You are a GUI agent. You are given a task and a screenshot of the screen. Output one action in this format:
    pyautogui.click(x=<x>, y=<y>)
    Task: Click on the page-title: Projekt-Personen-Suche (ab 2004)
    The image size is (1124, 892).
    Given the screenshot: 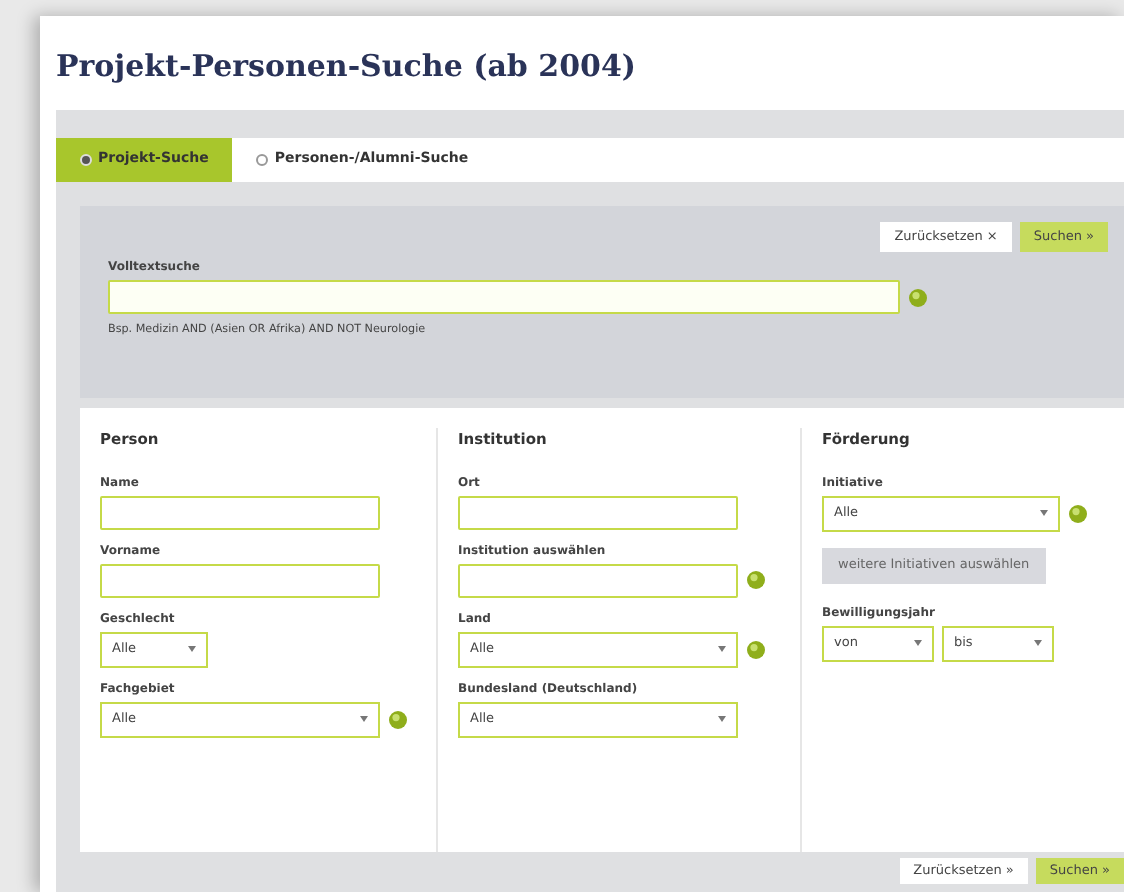 What is the action you would take?
    pyautogui.click(x=347, y=67)
    